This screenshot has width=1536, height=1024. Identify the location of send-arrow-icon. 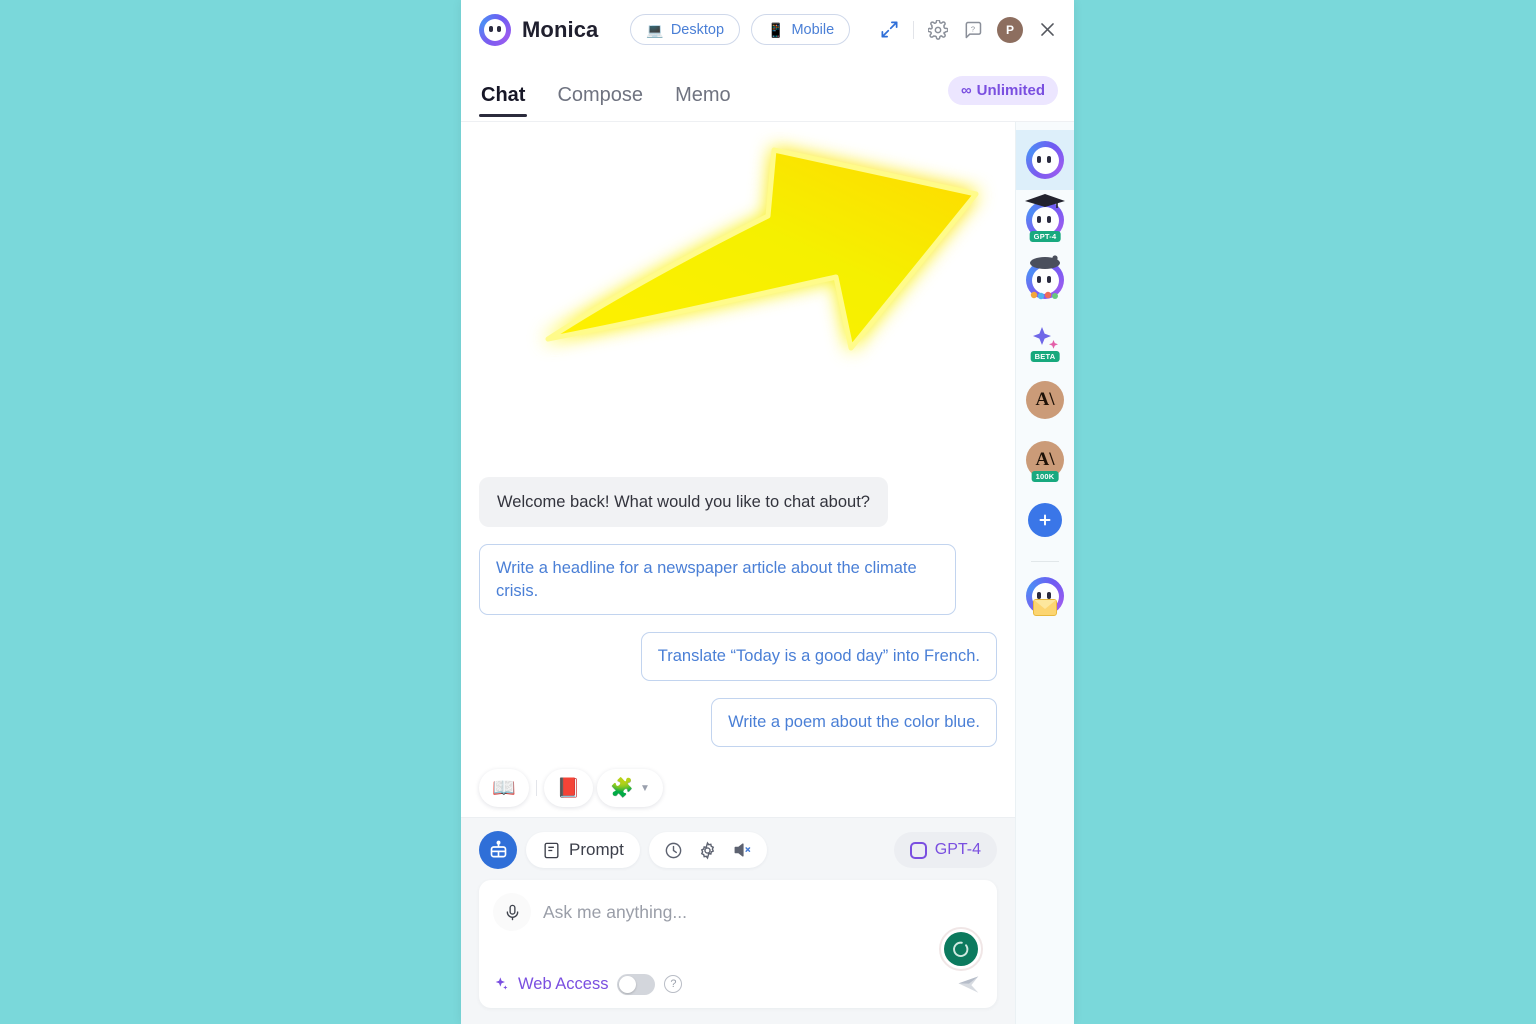
(969, 984).